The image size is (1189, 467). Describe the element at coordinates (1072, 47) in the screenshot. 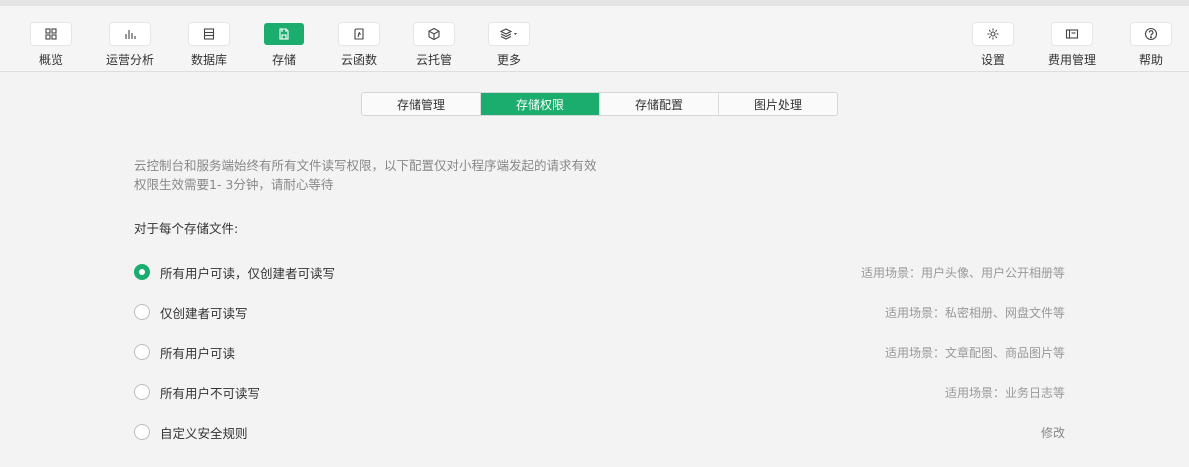

I see `toolbar-billing-button: 费用管理` at that location.